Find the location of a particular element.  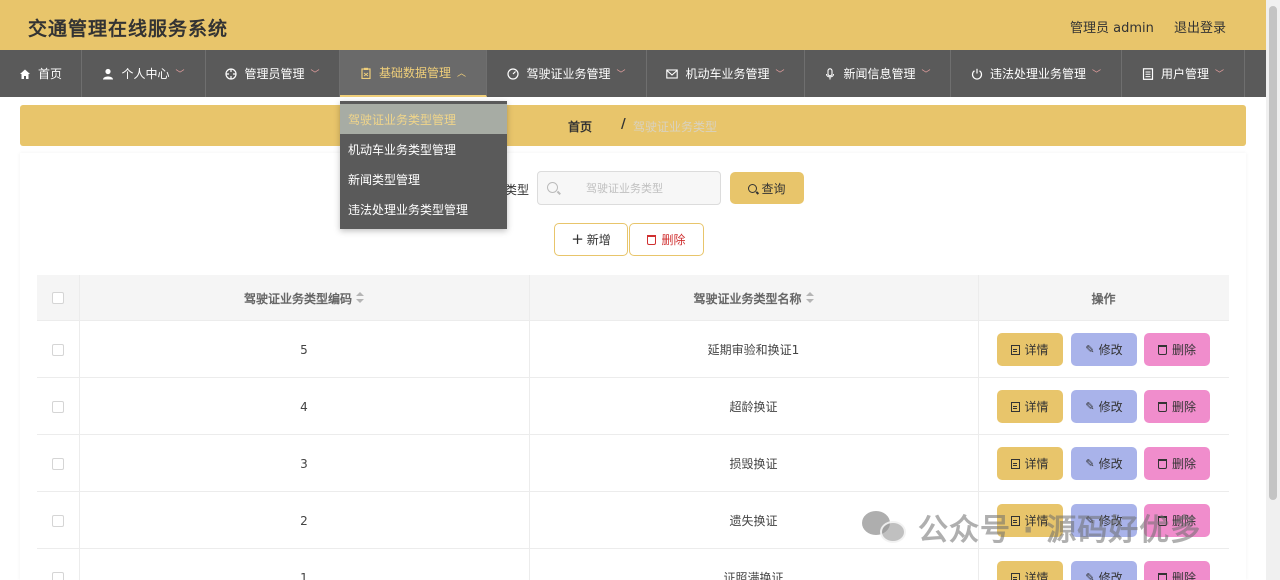

nav-item-news-management: 新闻信息管理 ﹀ is located at coordinates (878, 73).